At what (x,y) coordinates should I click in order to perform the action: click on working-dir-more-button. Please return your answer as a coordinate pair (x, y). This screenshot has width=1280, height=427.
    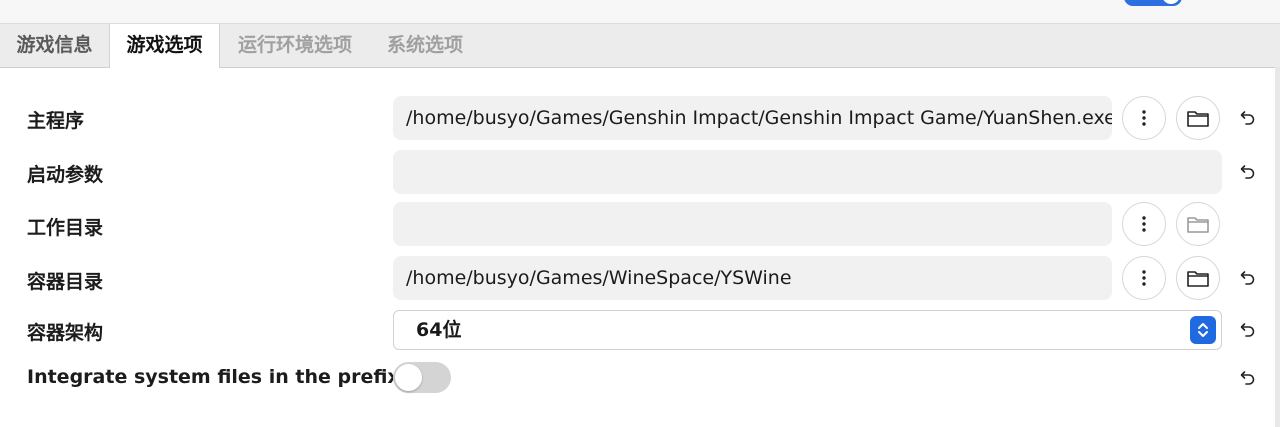
    Looking at the image, I should click on (1144, 224).